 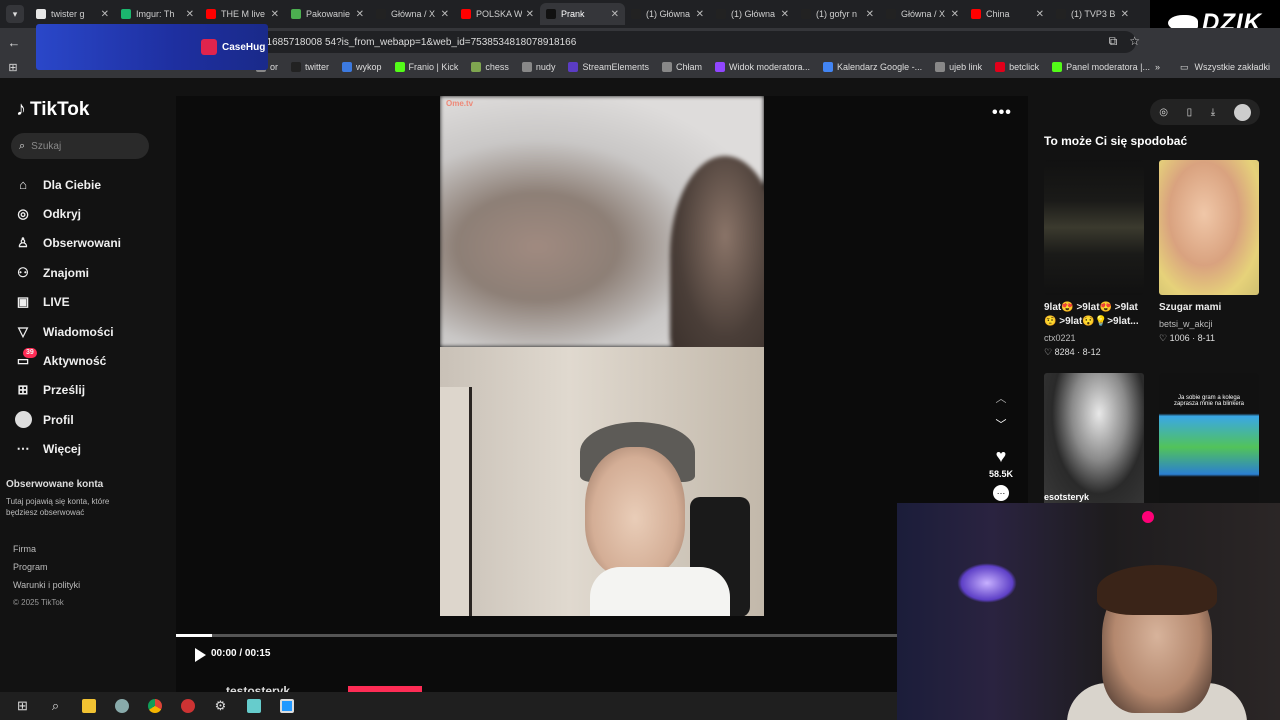 I want to click on bookmark-item: wykop, so click(x=362, y=67).